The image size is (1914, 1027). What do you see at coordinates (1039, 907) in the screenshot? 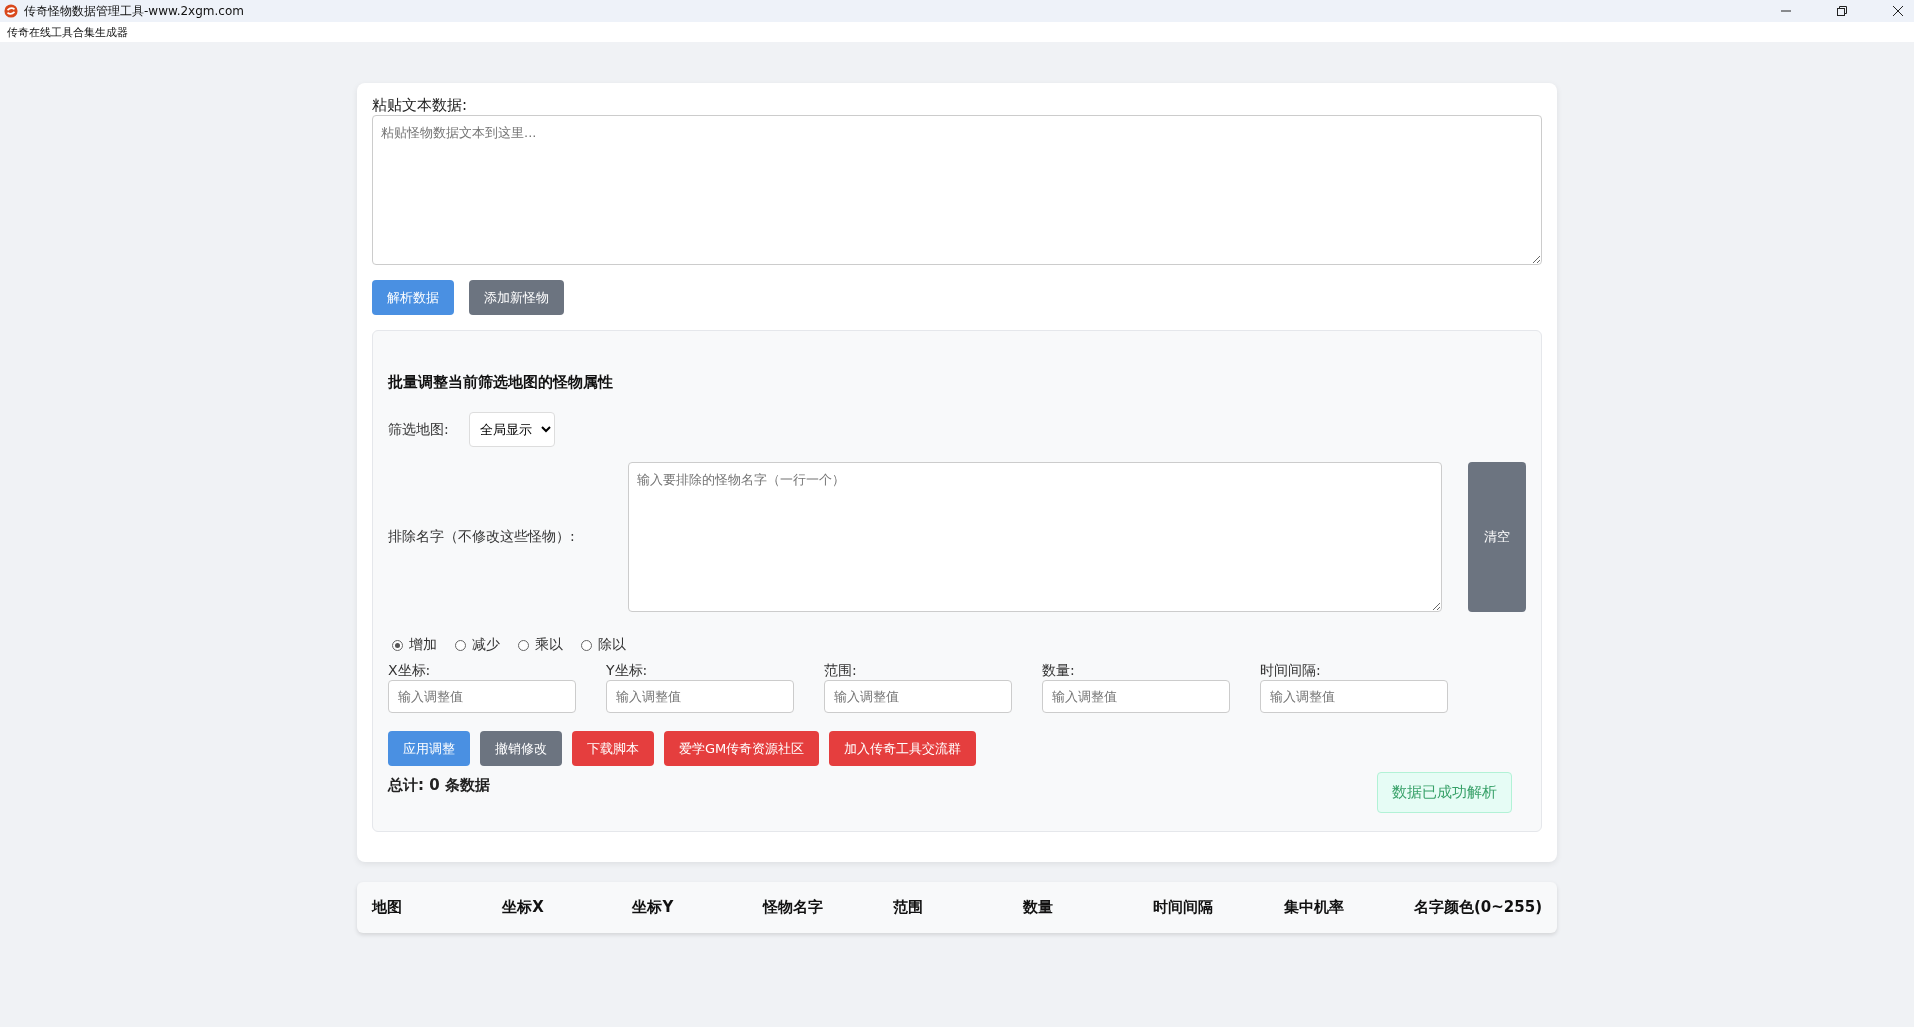
I see `column-header: 数量` at bounding box center [1039, 907].